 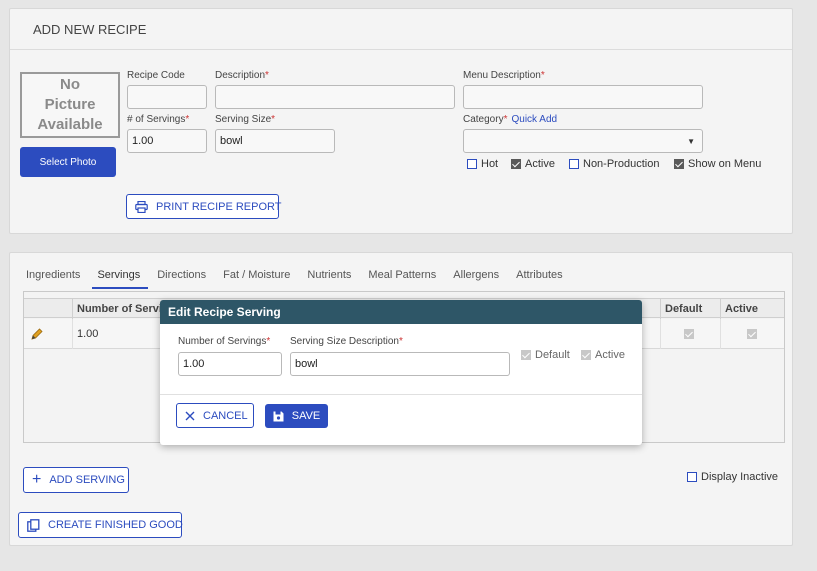 I want to click on active-cell, so click(x=753, y=334).